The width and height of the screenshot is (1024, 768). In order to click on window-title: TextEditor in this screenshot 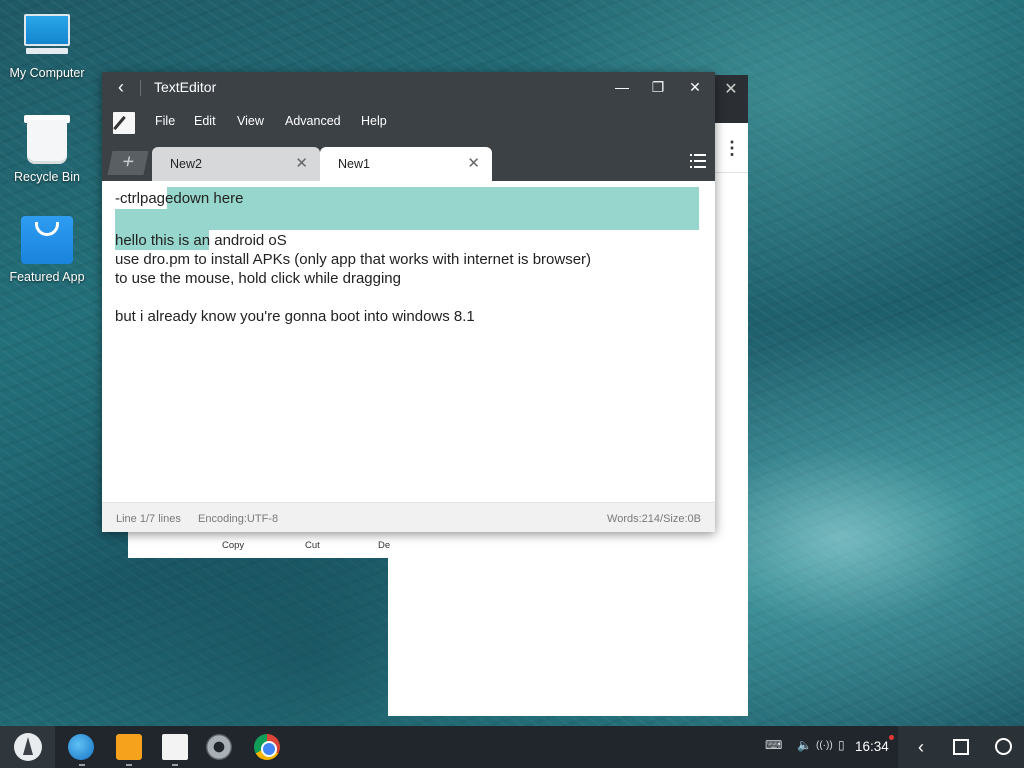, I will do `click(185, 87)`.